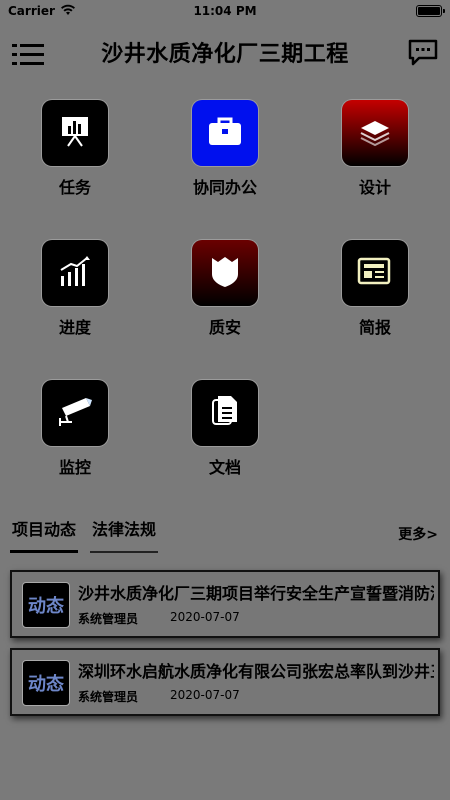 This screenshot has width=450, height=800. I want to click on briefing-tile, so click(375, 273).